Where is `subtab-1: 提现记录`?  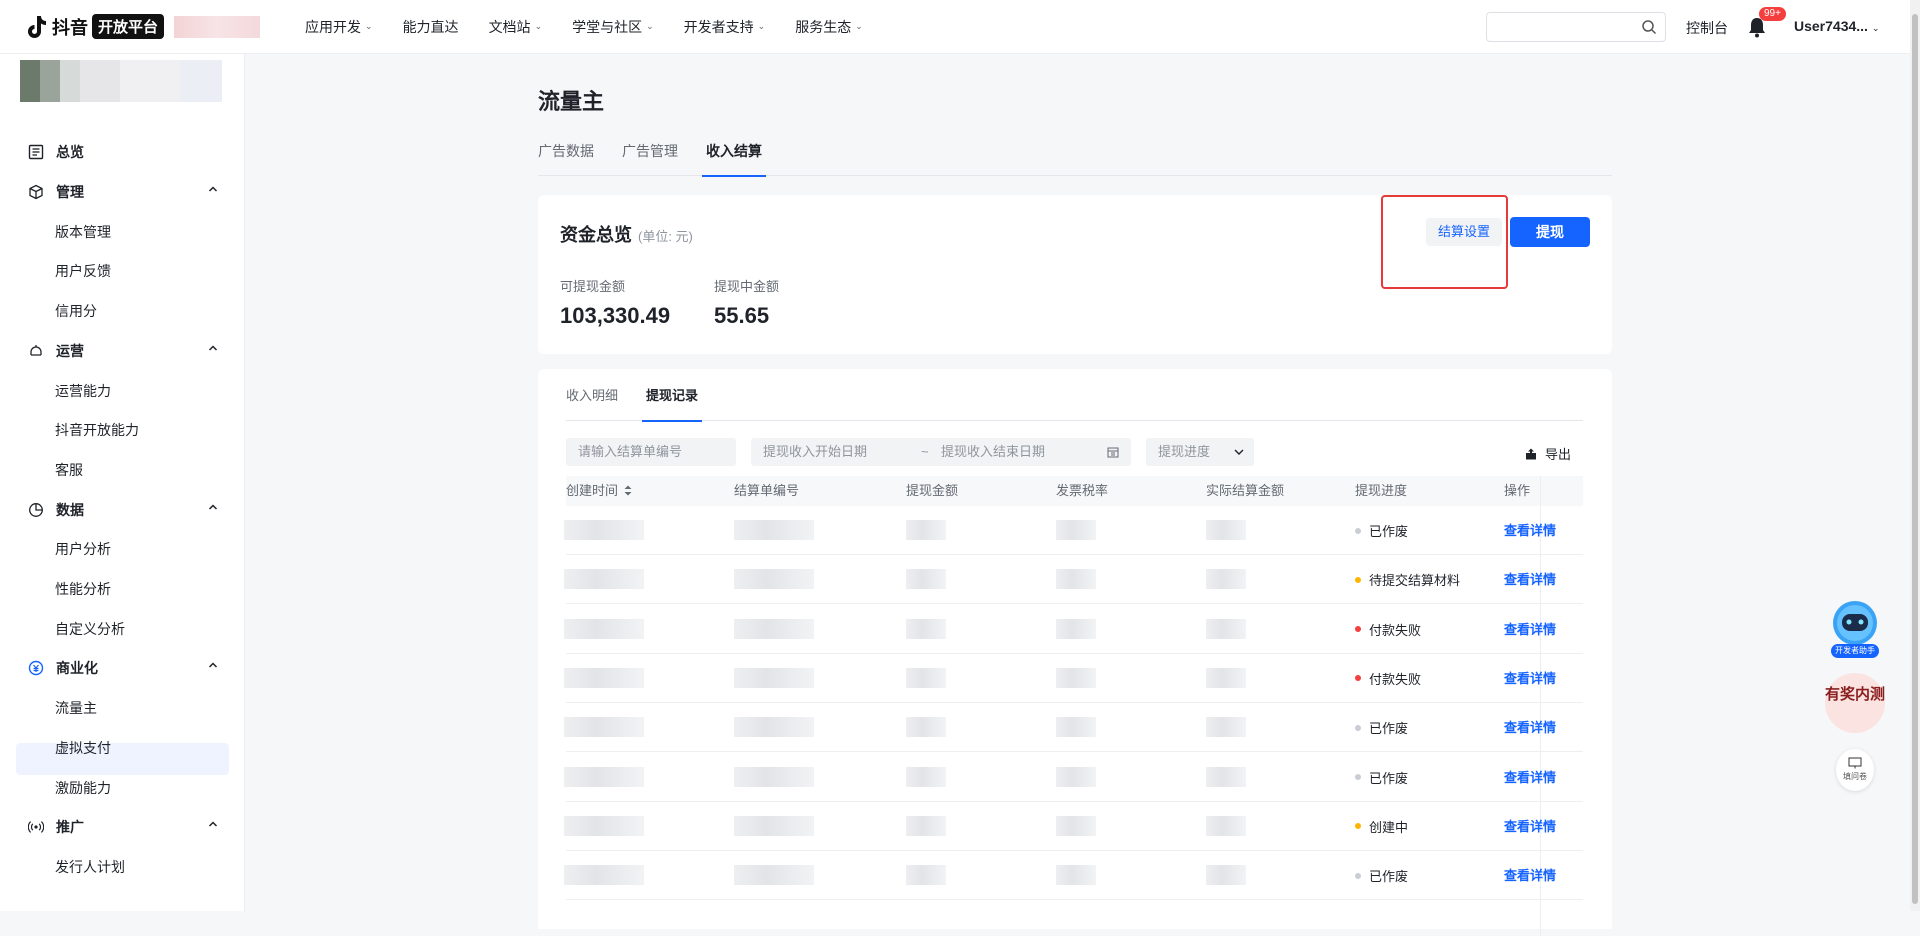 subtab-1: 提现记录 is located at coordinates (672, 403).